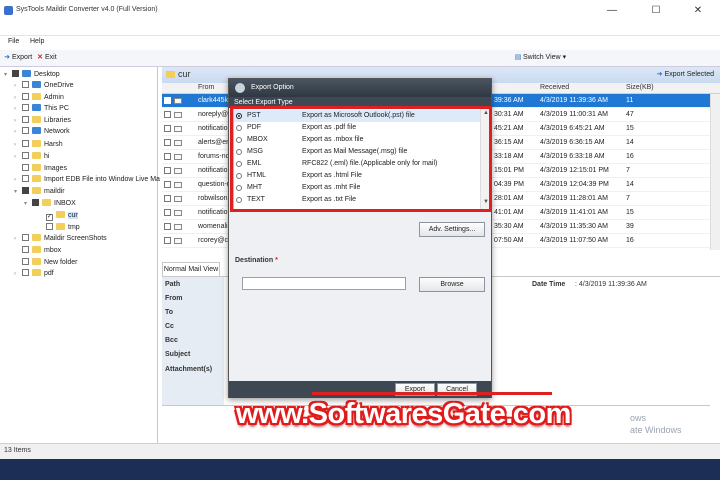  I want to click on tree-item-images: Images, so click(40, 168).